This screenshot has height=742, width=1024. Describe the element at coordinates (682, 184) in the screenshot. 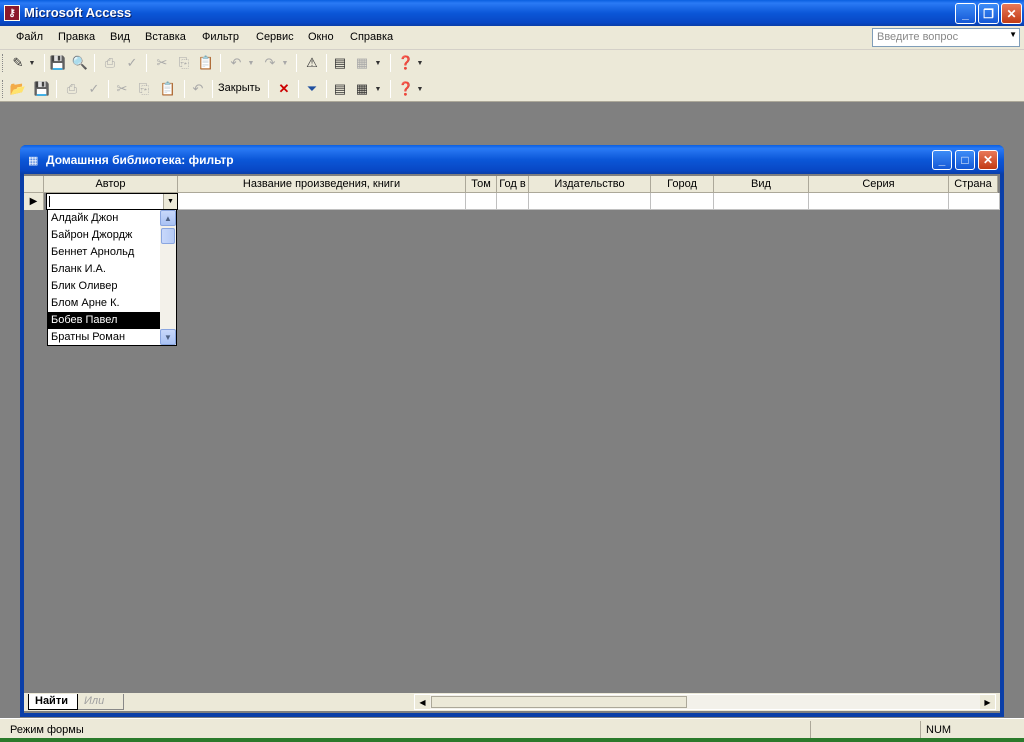

I see `column-header-city: Город` at that location.